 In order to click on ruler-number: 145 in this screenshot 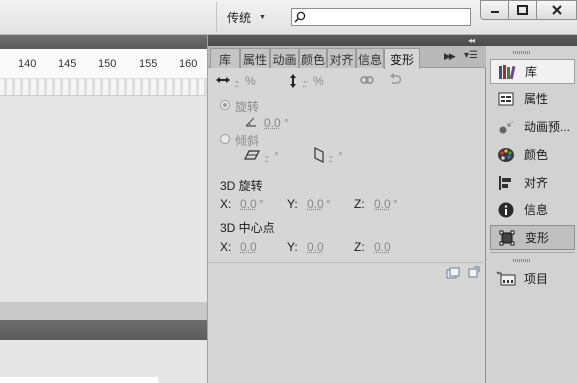, I will do `click(67, 64)`.